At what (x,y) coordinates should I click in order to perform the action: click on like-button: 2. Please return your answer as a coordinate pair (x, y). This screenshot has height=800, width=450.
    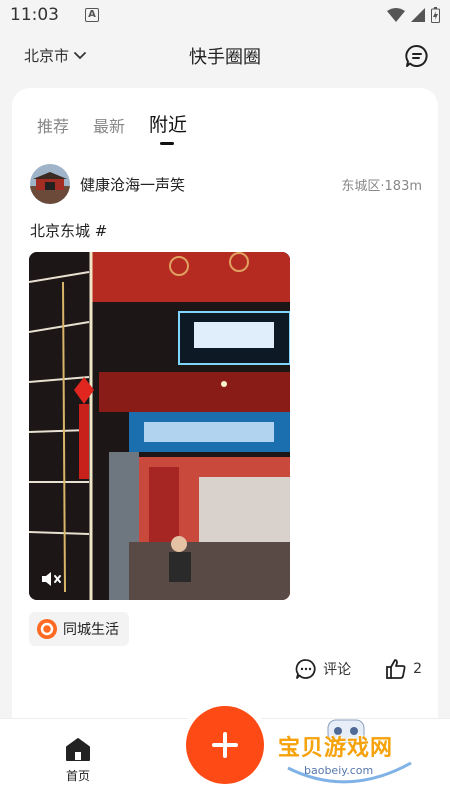
    Looking at the image, I should click on (403, 669).